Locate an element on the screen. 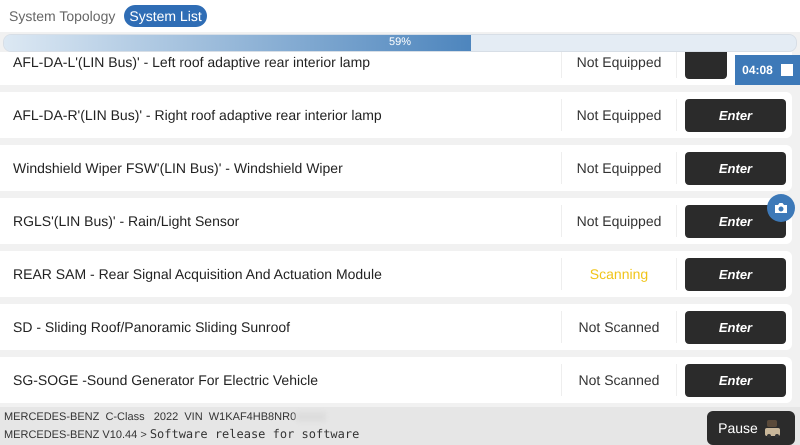 The height and width of the screenshot is (445, 800). system-name: AFL-DA-L'(LIN Bus)' - Left roof adaptive rear interior lamp is located at coordinates (192, 62).